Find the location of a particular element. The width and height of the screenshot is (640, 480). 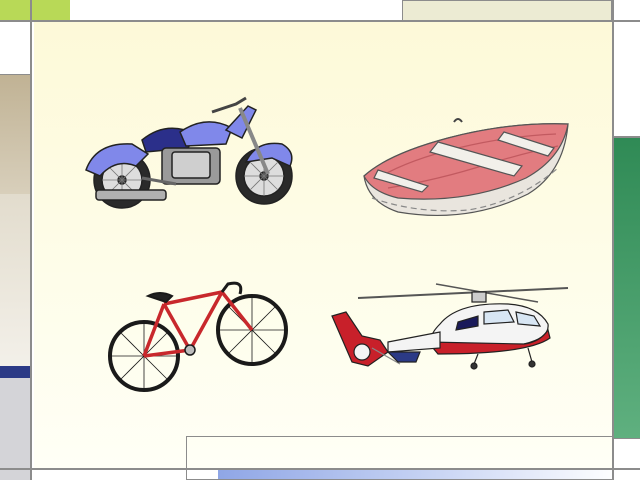

right-green-bar is located at coordinates (627, 287).